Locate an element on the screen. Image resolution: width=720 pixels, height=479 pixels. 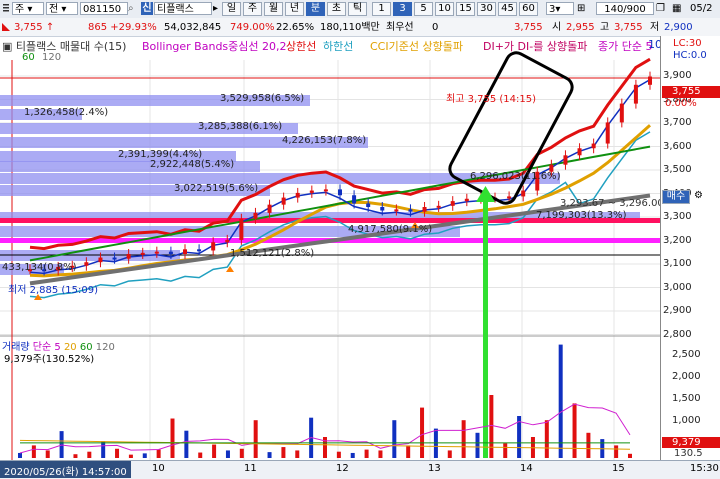
period-buttons: 일주월년분초틱 is located at coordinates (296, 9).